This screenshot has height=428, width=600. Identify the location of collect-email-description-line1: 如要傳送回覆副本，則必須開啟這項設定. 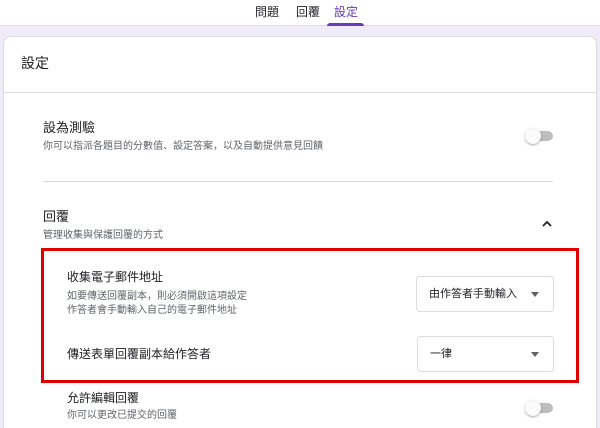
(157, 296).